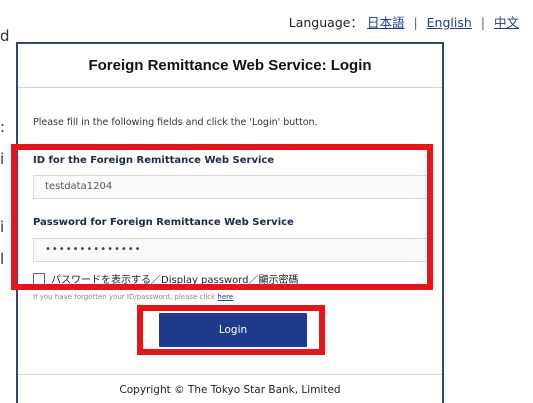 Image resolution: width=533 pixels, height=403 pixels. Describe the element at coordinates (230, 374) in the screenshot. I see `footer-divider` at that location.